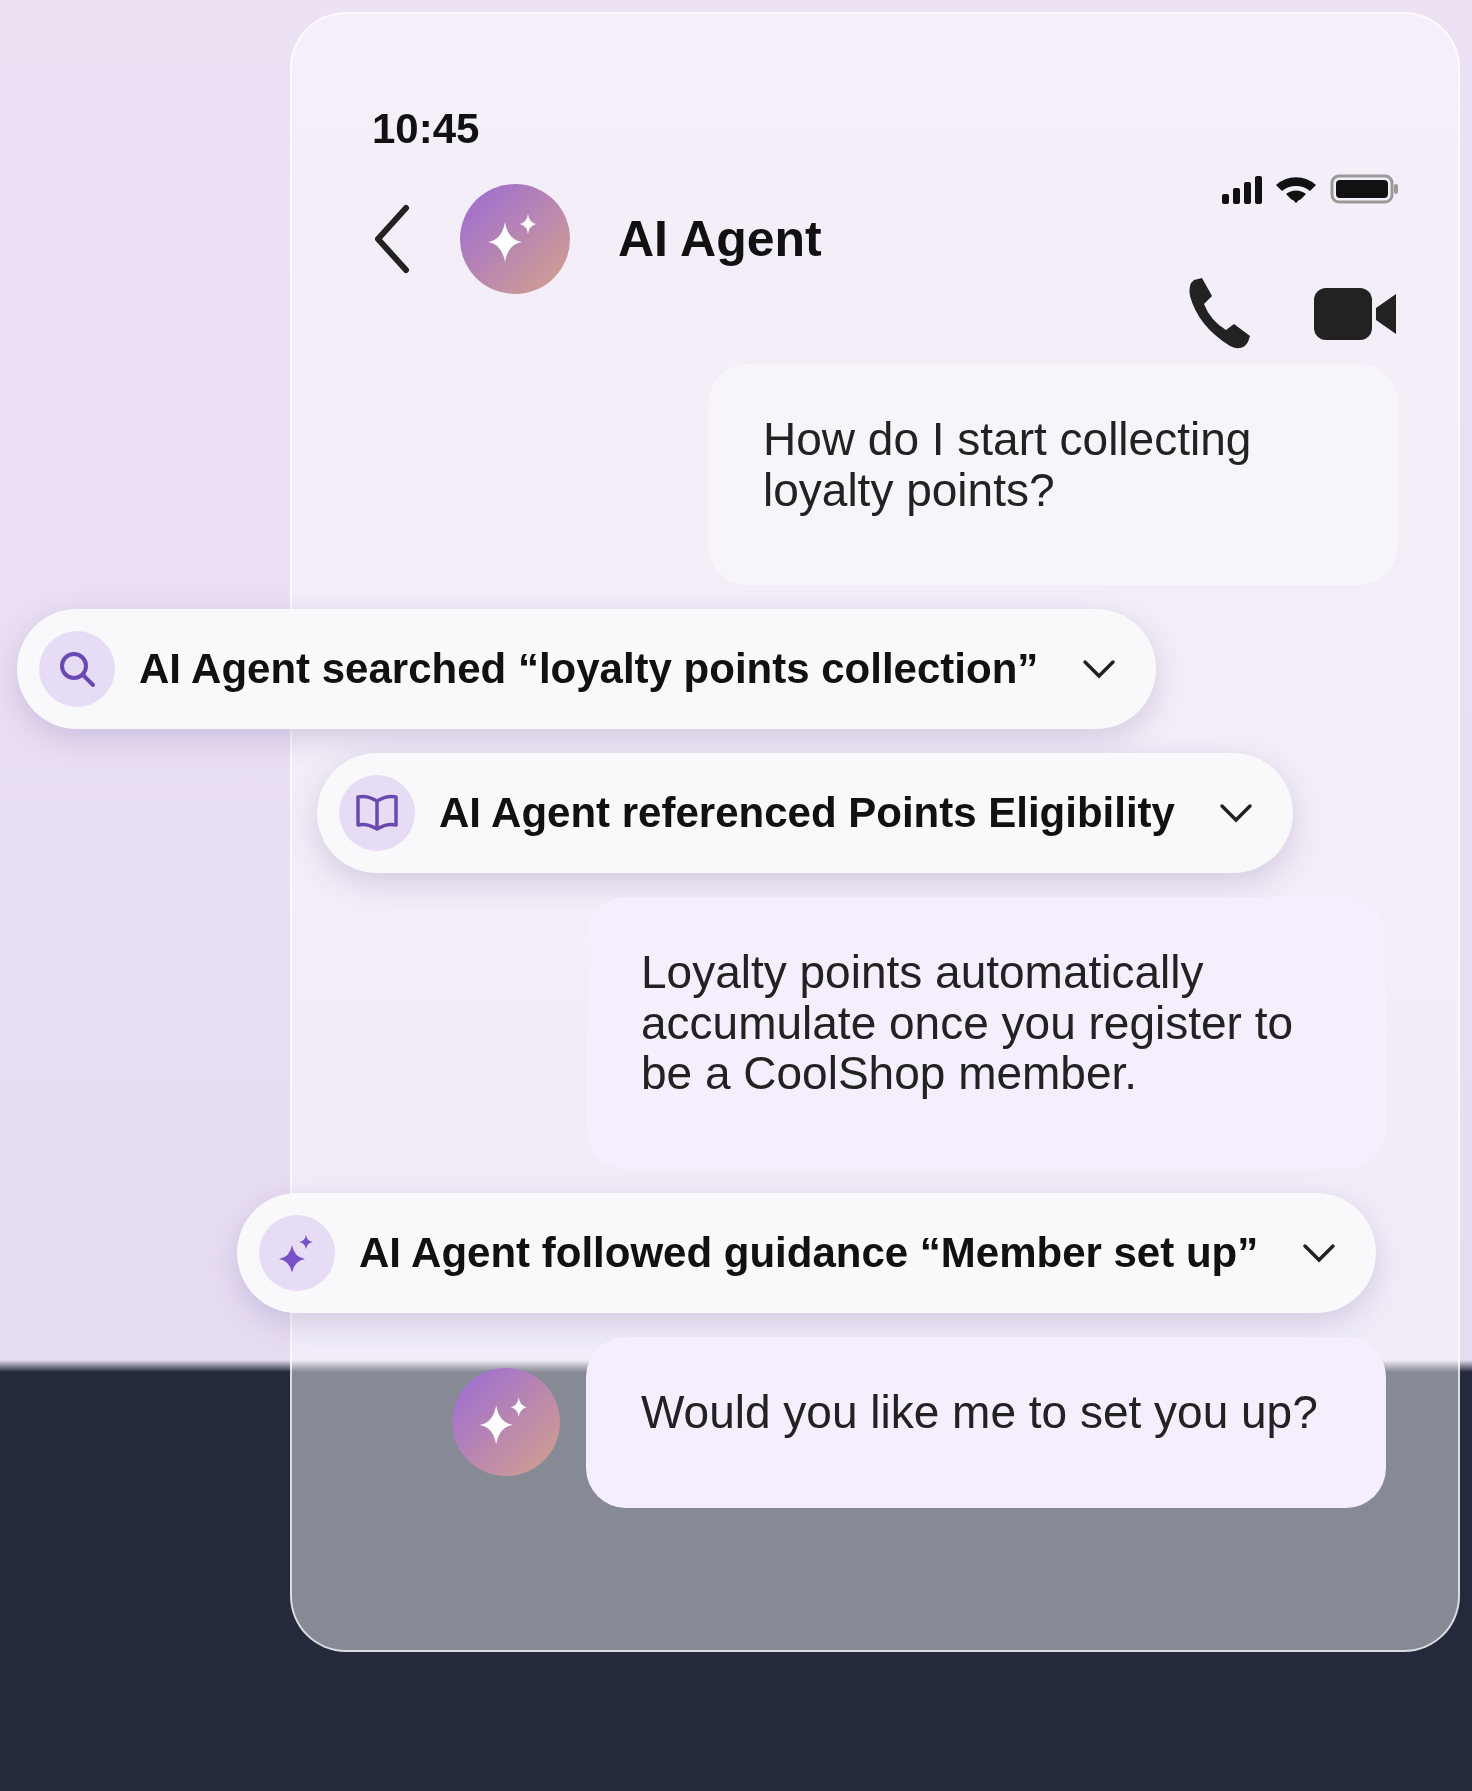 This screenshot has width=1472, height=1791. Describe the element at coordinates (377, 813) in the screenshot. I see `book-icon` at that location.